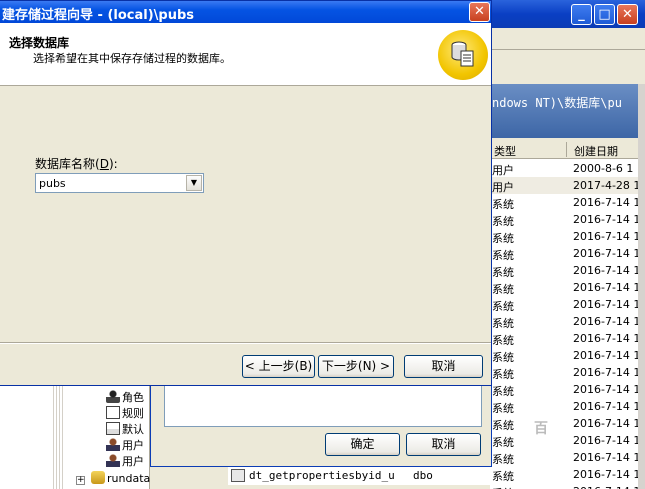  Describe the element at coordinates (443, 444) in the screenshot. I see `inner-cancel-button: 取消` at that location.